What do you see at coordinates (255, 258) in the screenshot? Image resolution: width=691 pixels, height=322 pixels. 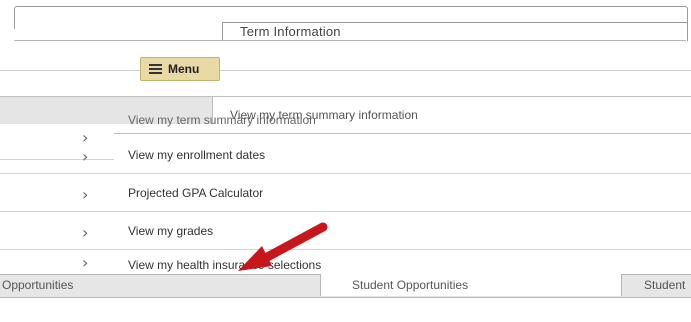 I see `arrow-head` at bounding box center [255, 258].